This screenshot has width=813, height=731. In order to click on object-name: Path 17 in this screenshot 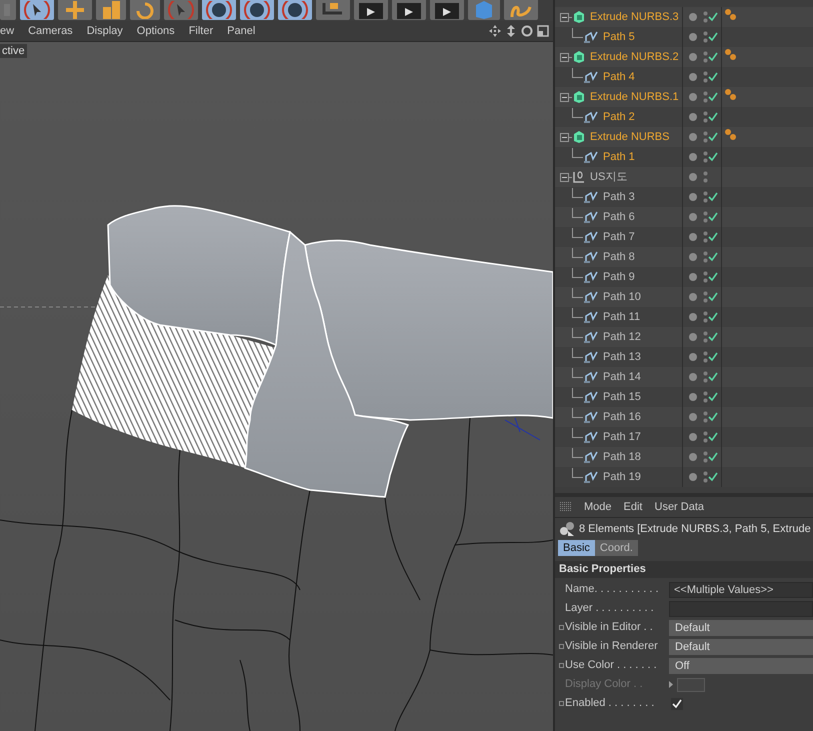, I will do `click(622, 437)`.